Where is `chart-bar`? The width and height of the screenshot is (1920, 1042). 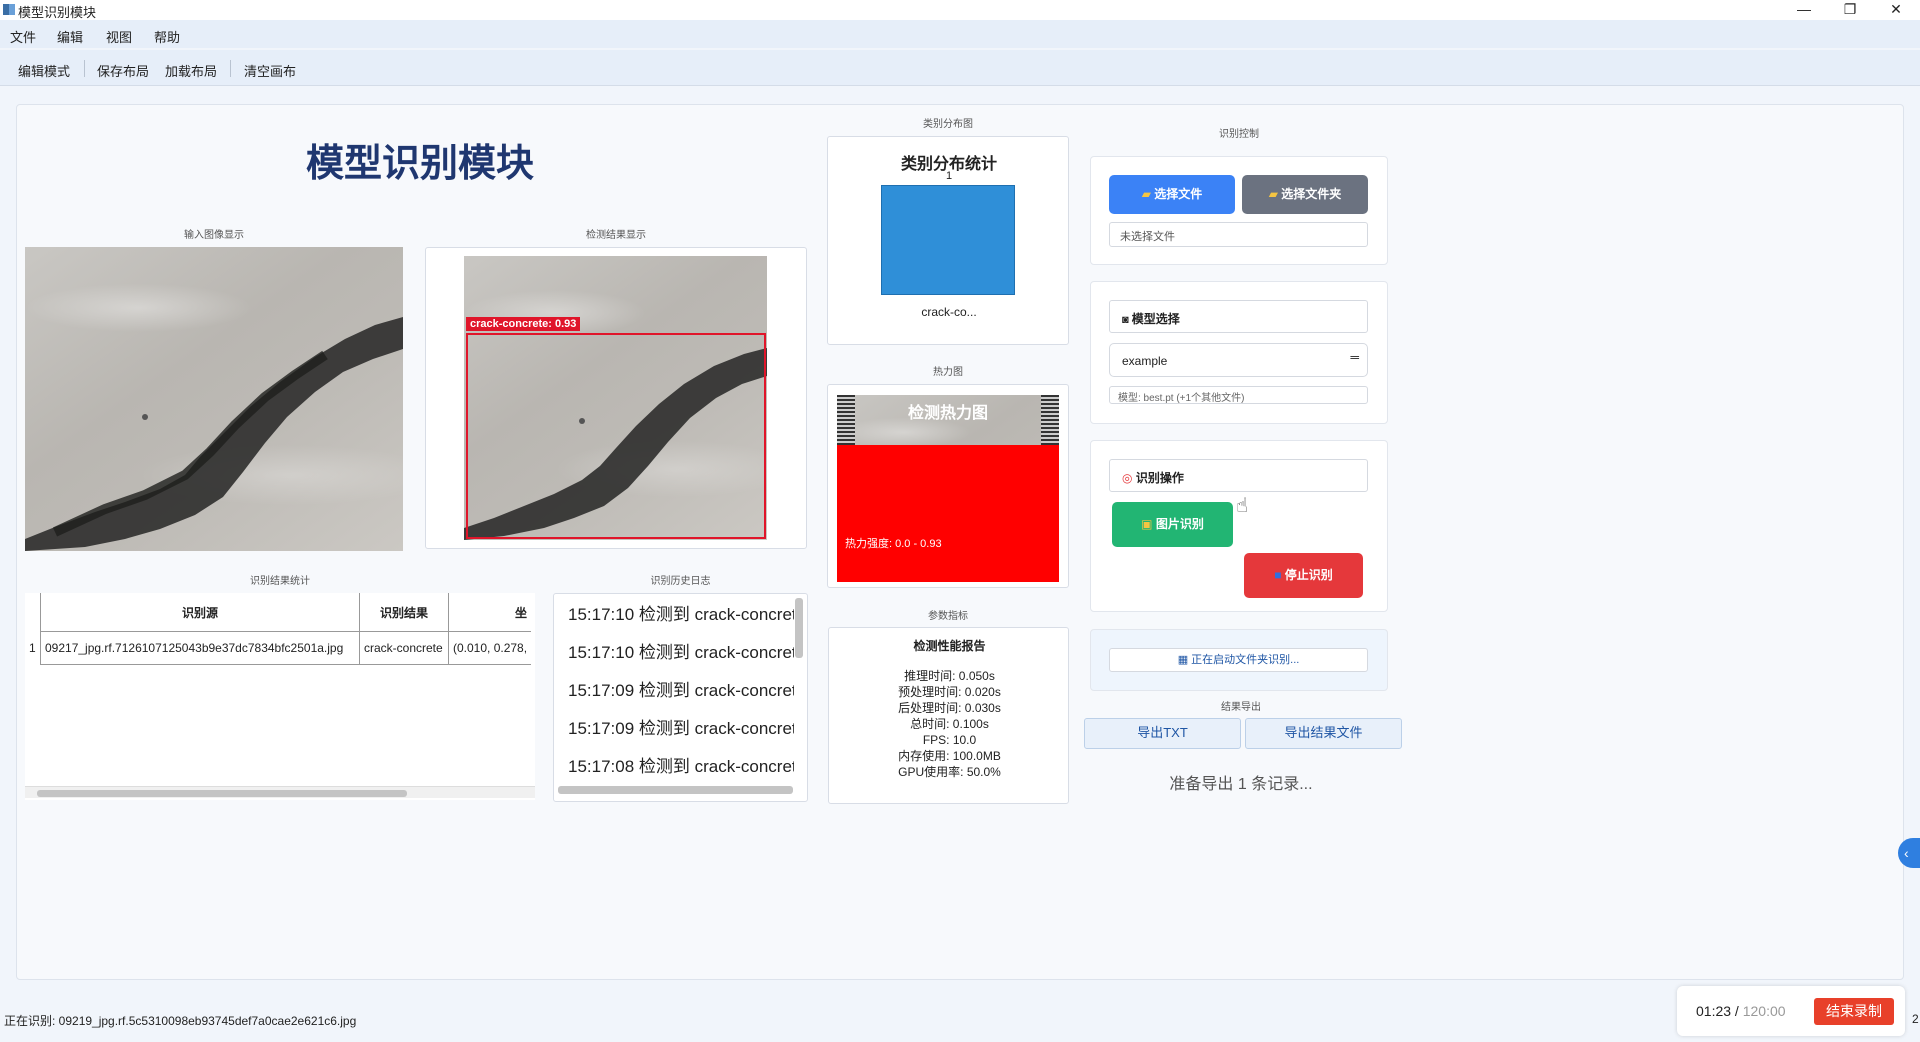
chart-bar is located at coordinates (948, 240).